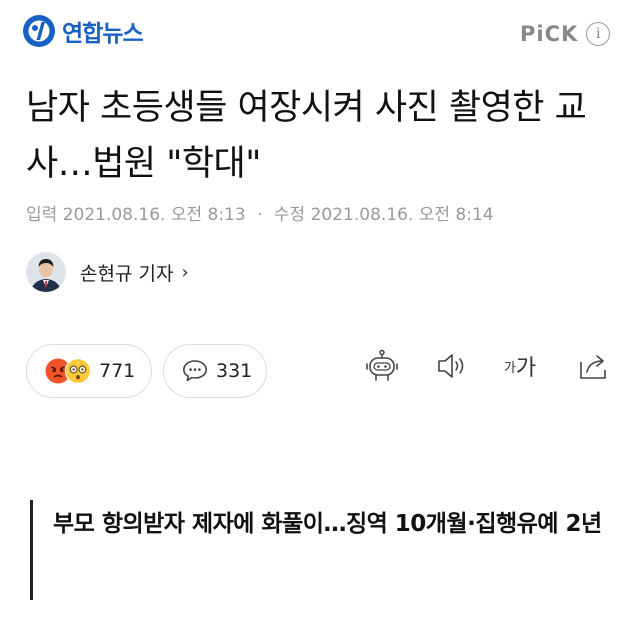  I want to click on yonhap-logo: 연합뉴스, so click(83, 31).